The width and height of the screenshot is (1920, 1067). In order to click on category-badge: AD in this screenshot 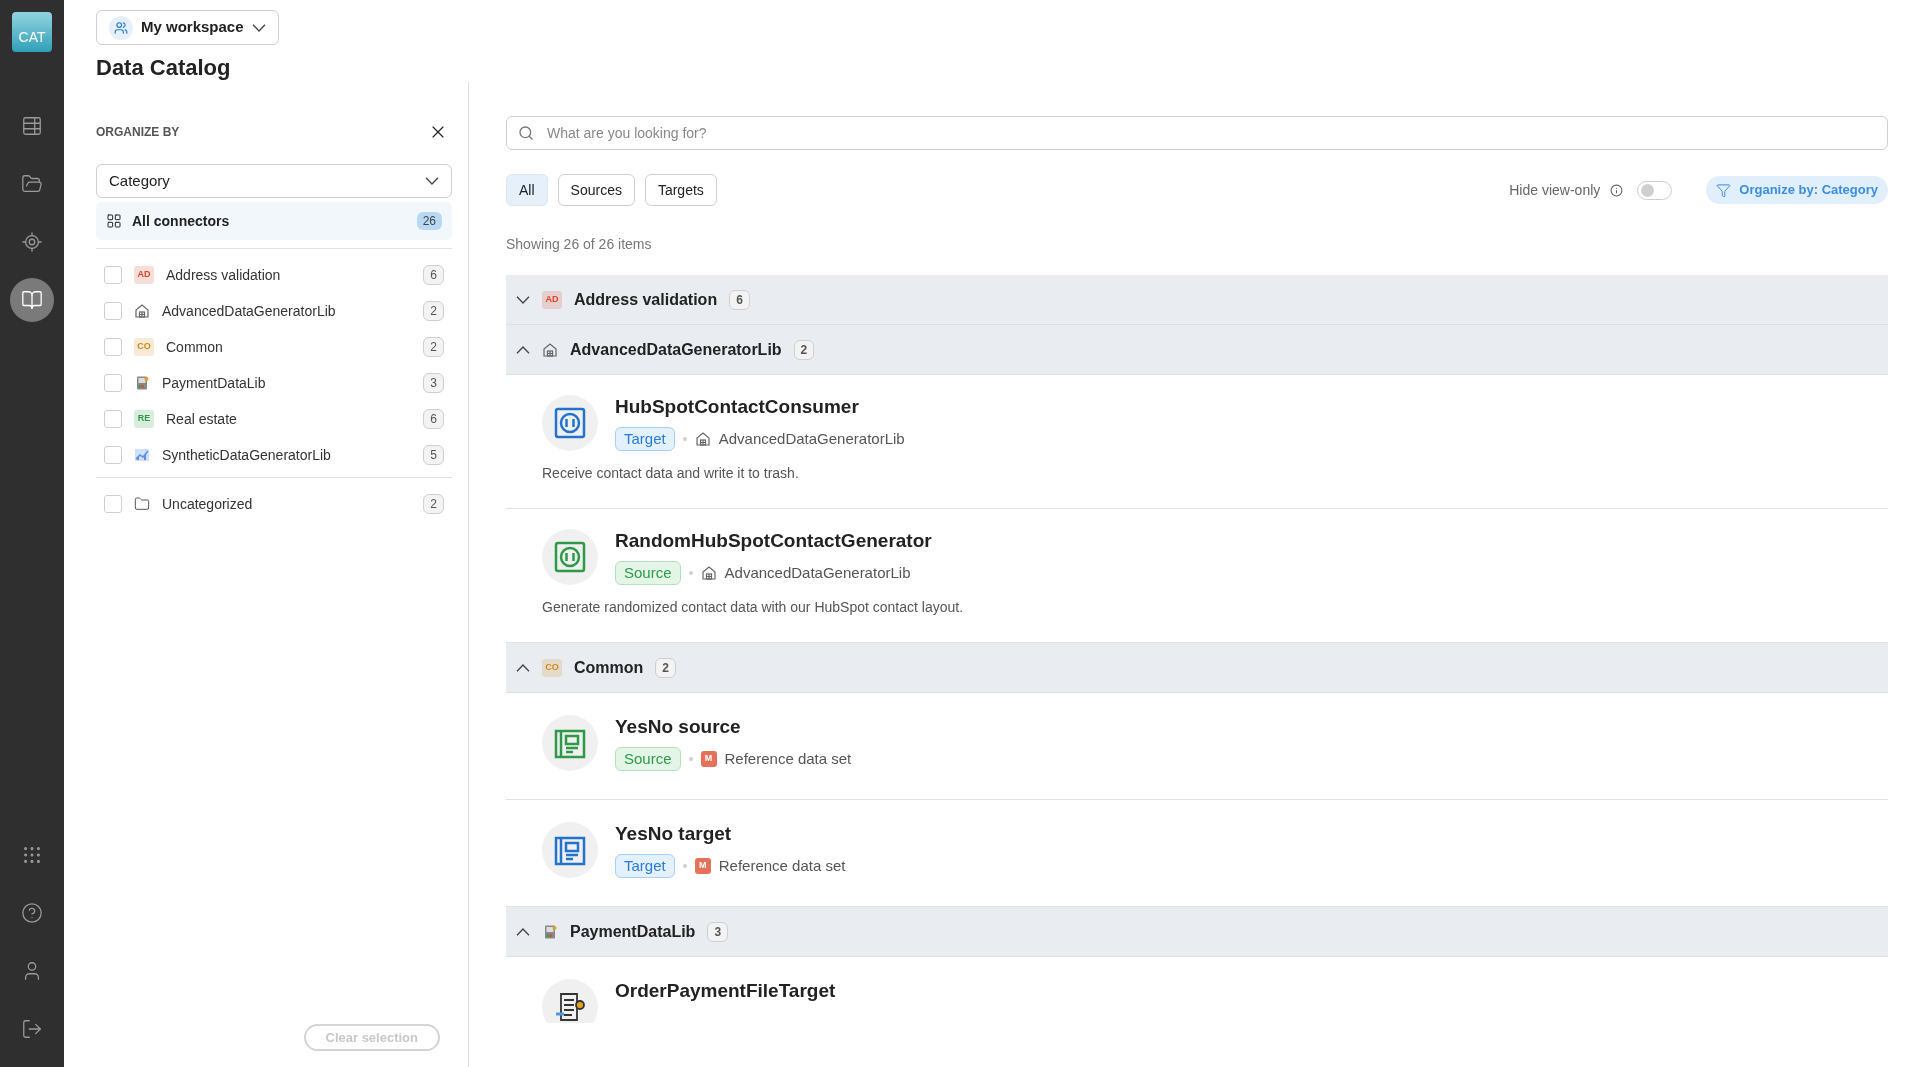, I will do `click(144, 275)`.